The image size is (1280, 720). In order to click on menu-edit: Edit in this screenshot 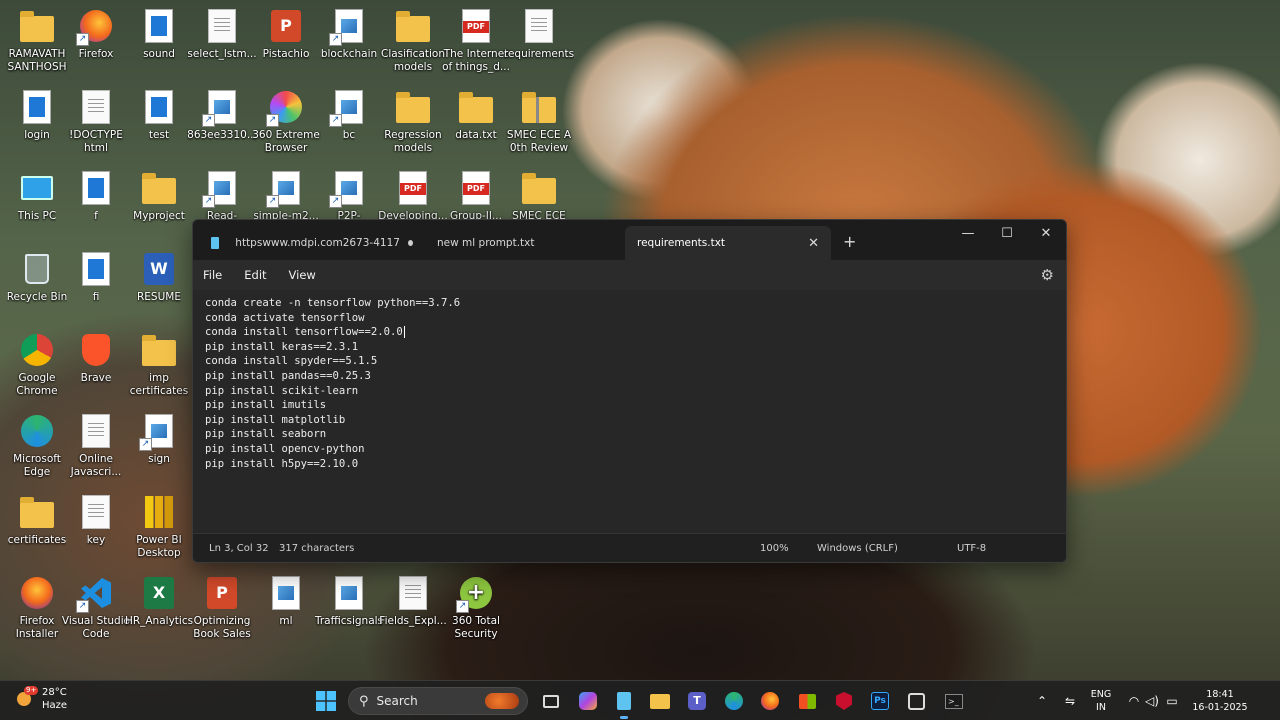, I will do `click(255, 275)`.